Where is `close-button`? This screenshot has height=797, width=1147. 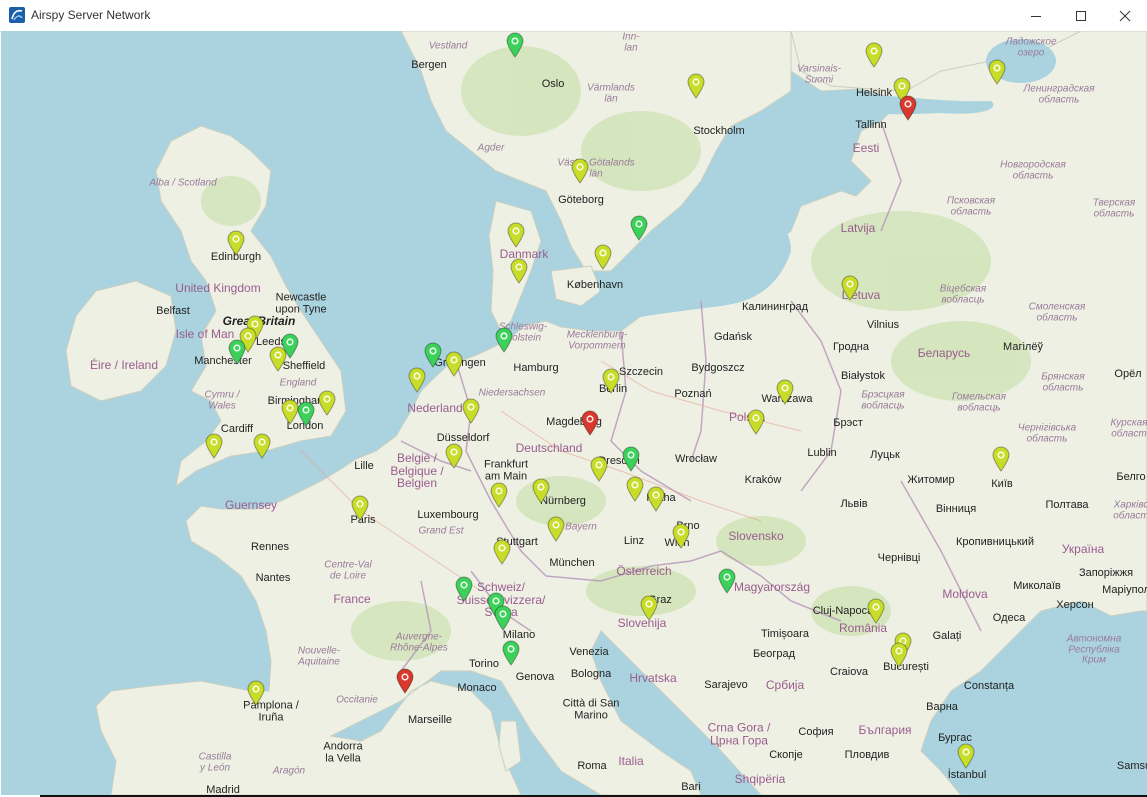 close-button is located at coordinates (1124, 15).